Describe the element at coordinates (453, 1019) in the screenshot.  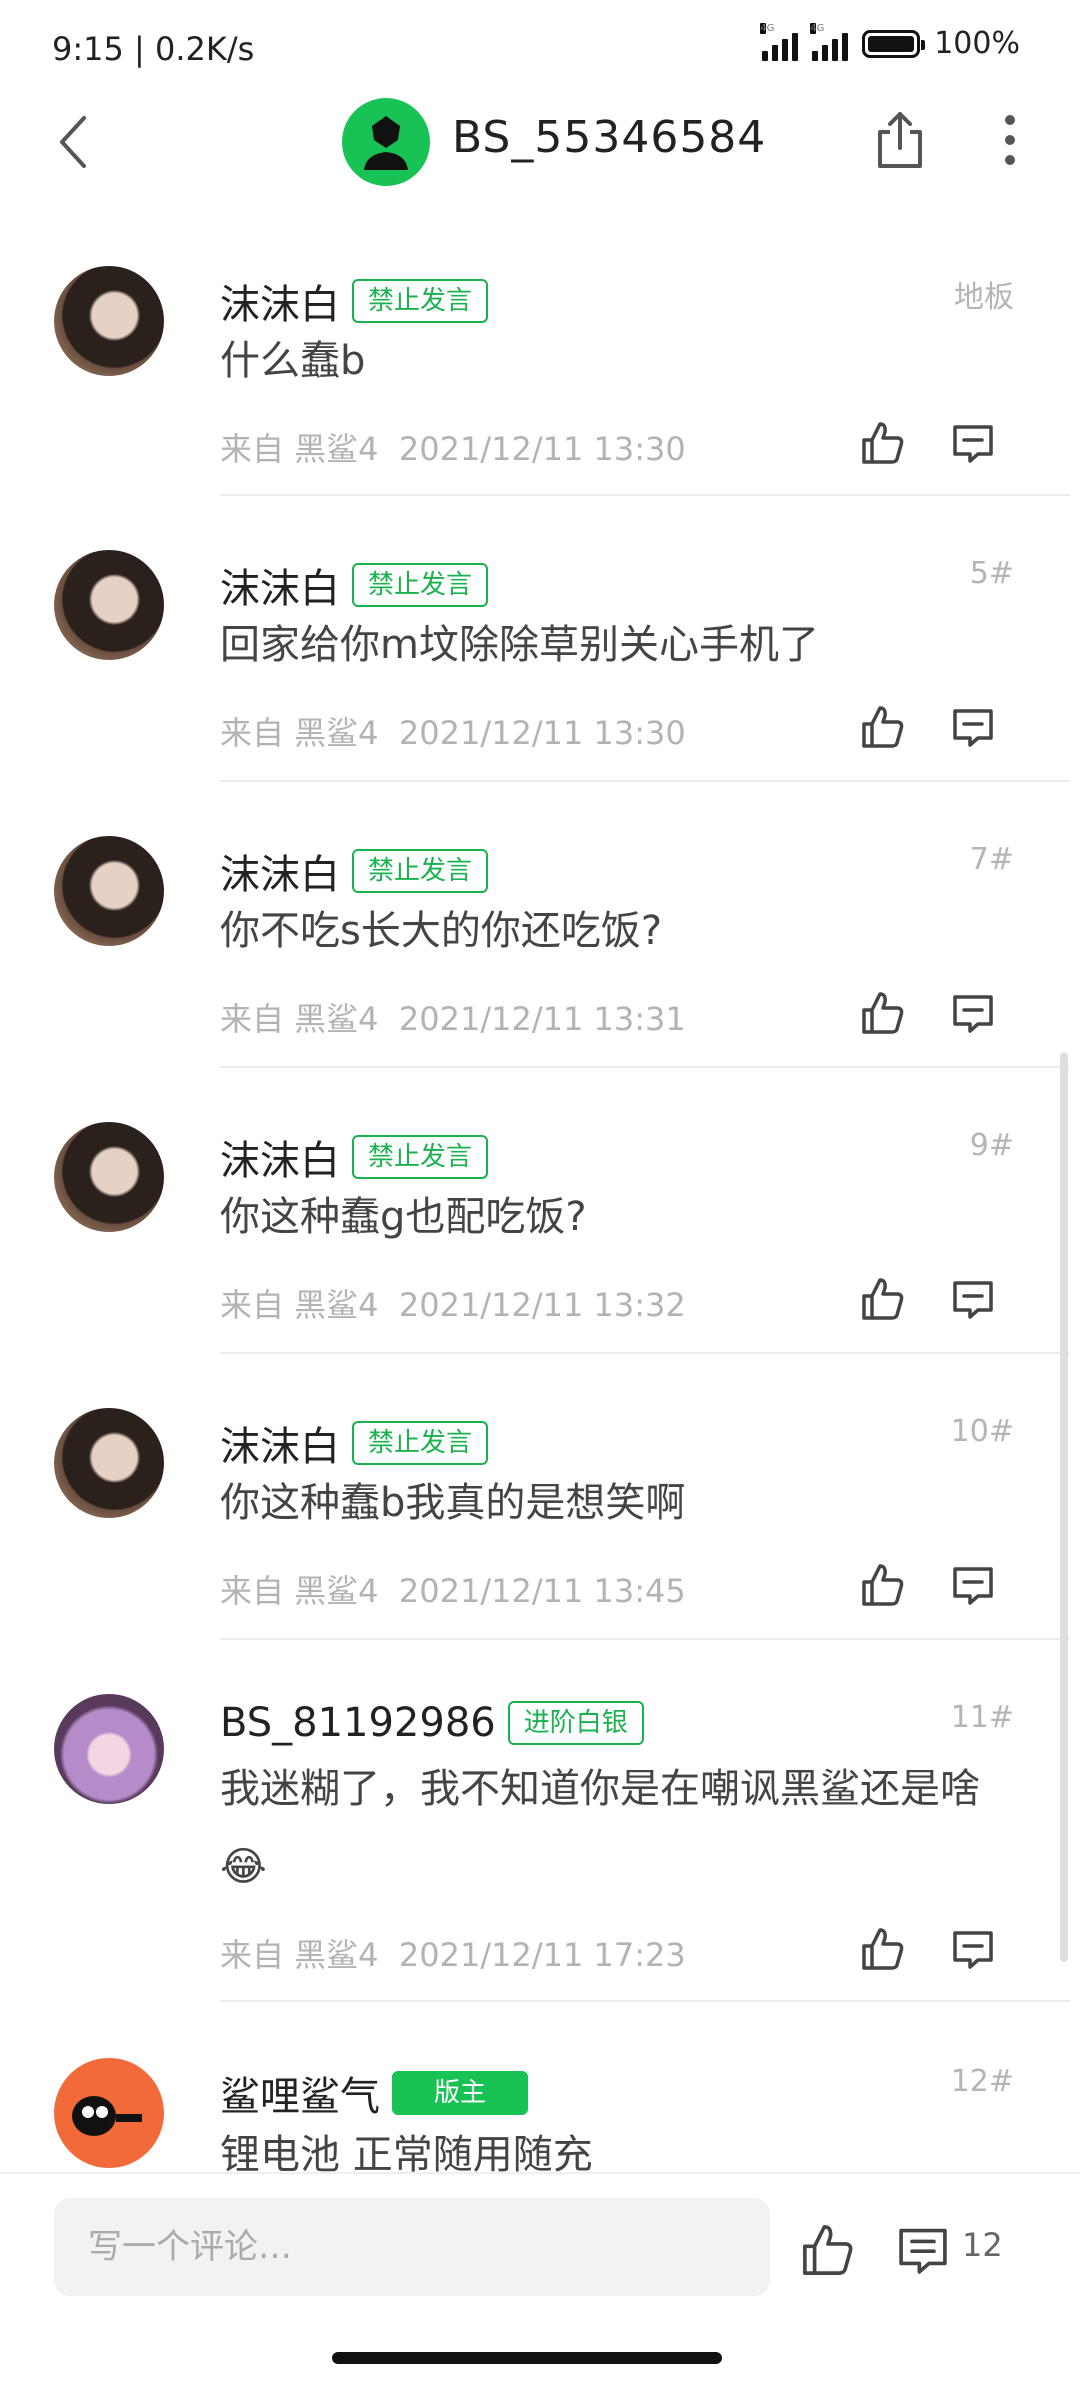
I see `comment-meta: 来自 黑鲨4 2021/12/11 13:31` at that location.